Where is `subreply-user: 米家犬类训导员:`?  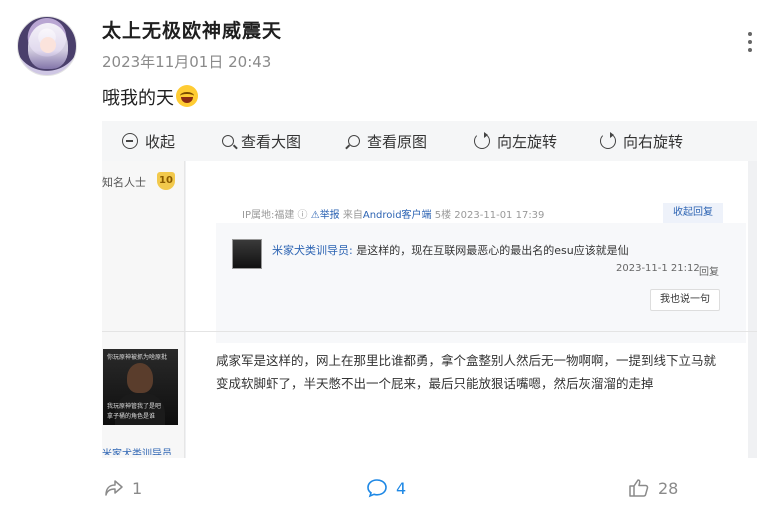 subreply-user: 米家犬类训导员: is located at coordinates (312, 250).